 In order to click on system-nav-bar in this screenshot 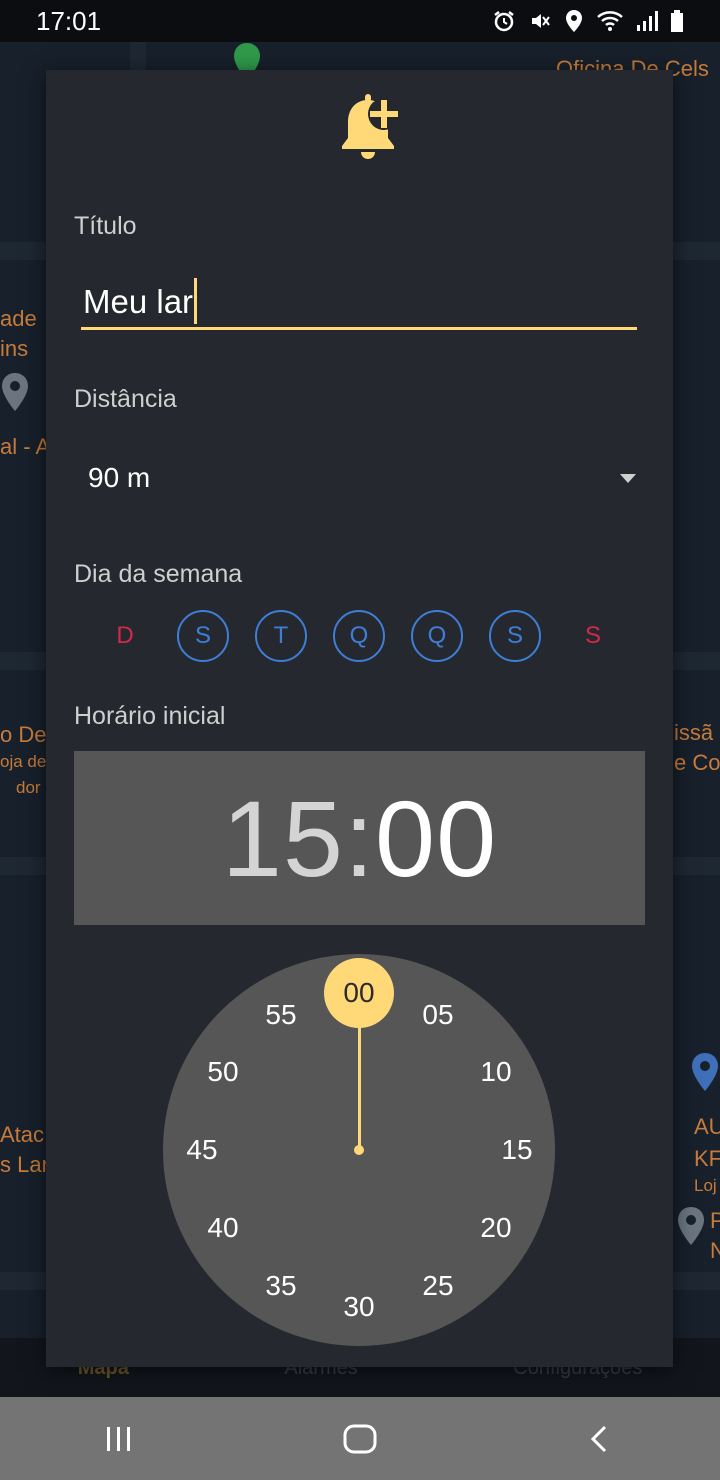, I will do `click(360, 1438)`.